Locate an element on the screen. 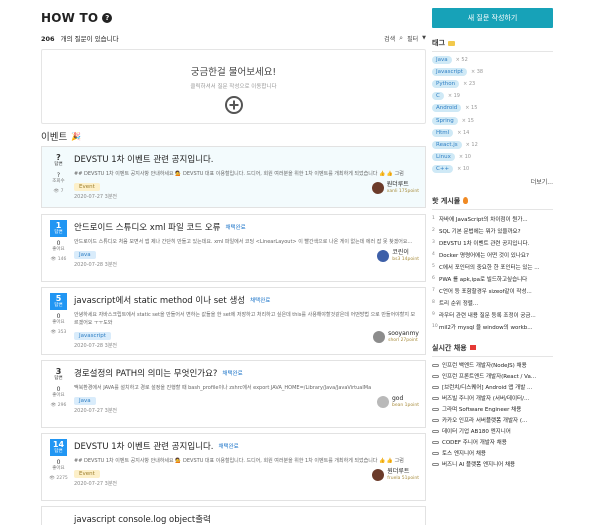  author: 코린이 bs3 14point is located at coordinates (398, 256).